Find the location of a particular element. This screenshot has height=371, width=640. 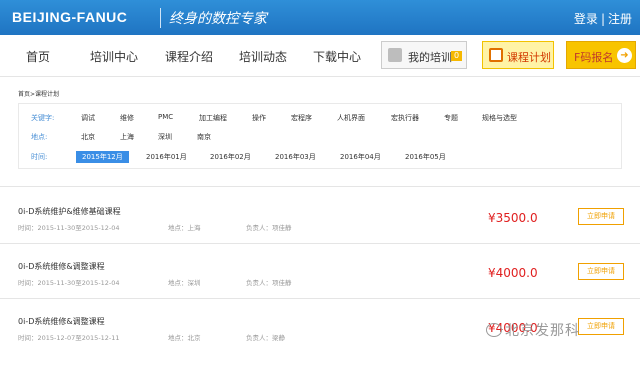

time-option: 2016年05月 is located at coordinates (425, 157).